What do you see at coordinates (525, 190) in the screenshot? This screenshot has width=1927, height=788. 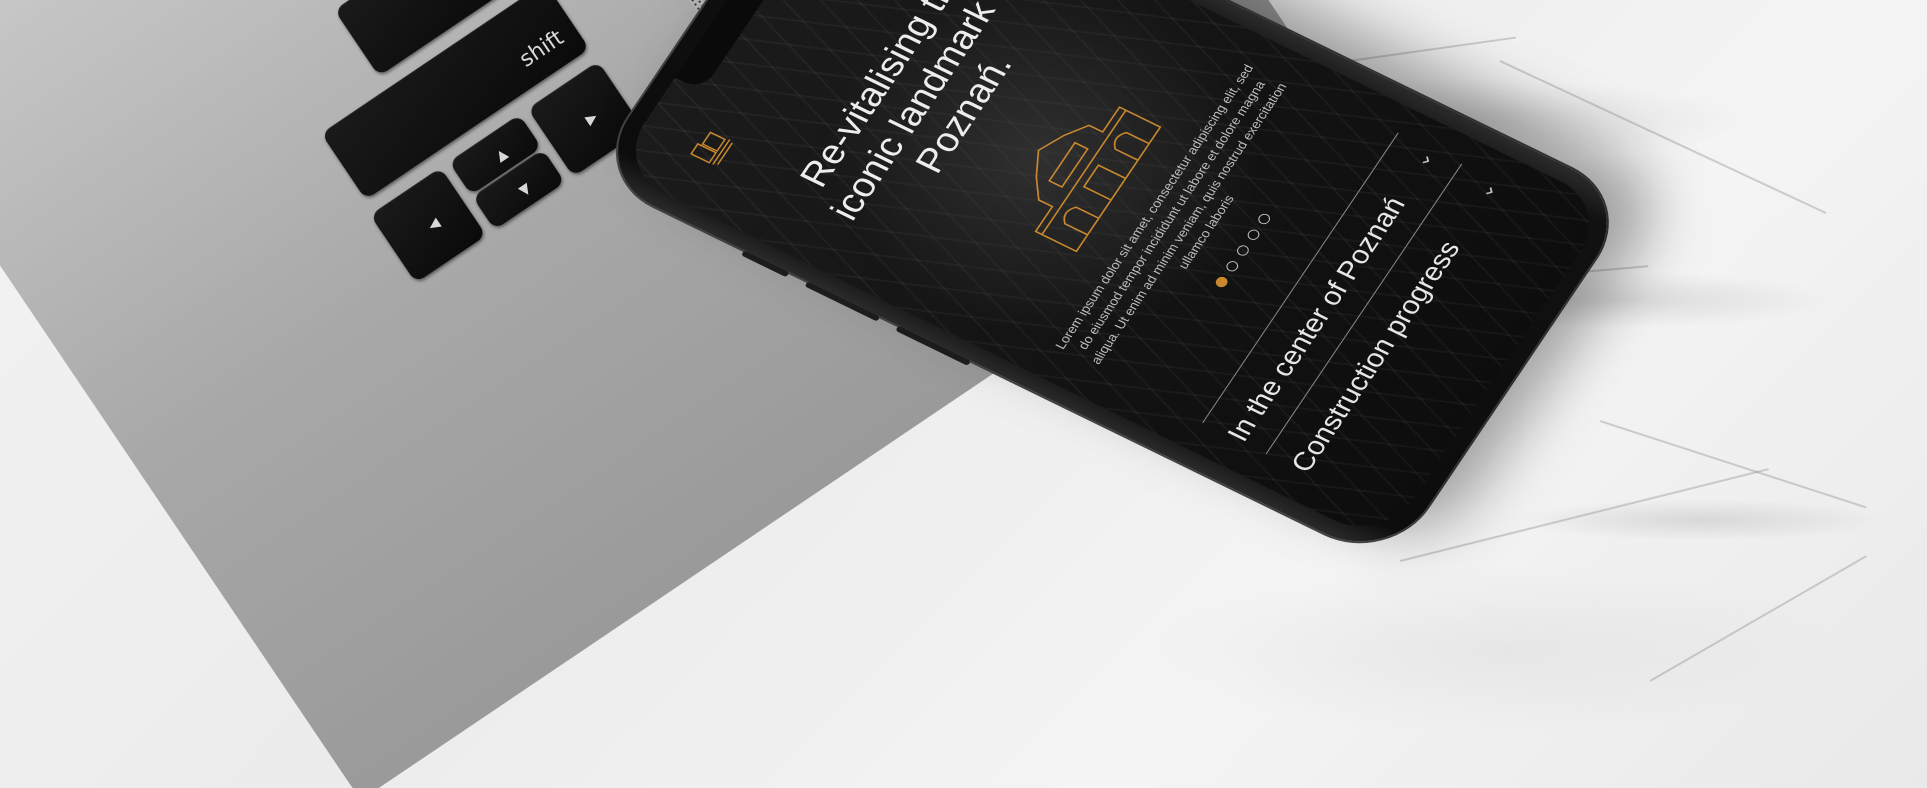 I see `arrow-down-icon: ▼` at bounding box center [525, 190].